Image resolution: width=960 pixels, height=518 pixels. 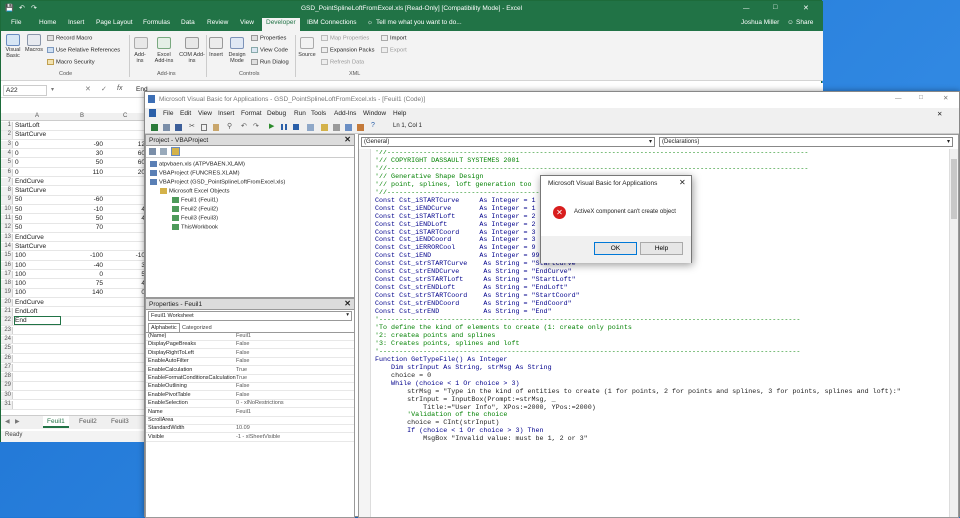 What do you see at coordinates (250, 379) in the screenshot?
I see `property-row: EnableFormatConditionsCalculation True` at bounding box center [250, 379].